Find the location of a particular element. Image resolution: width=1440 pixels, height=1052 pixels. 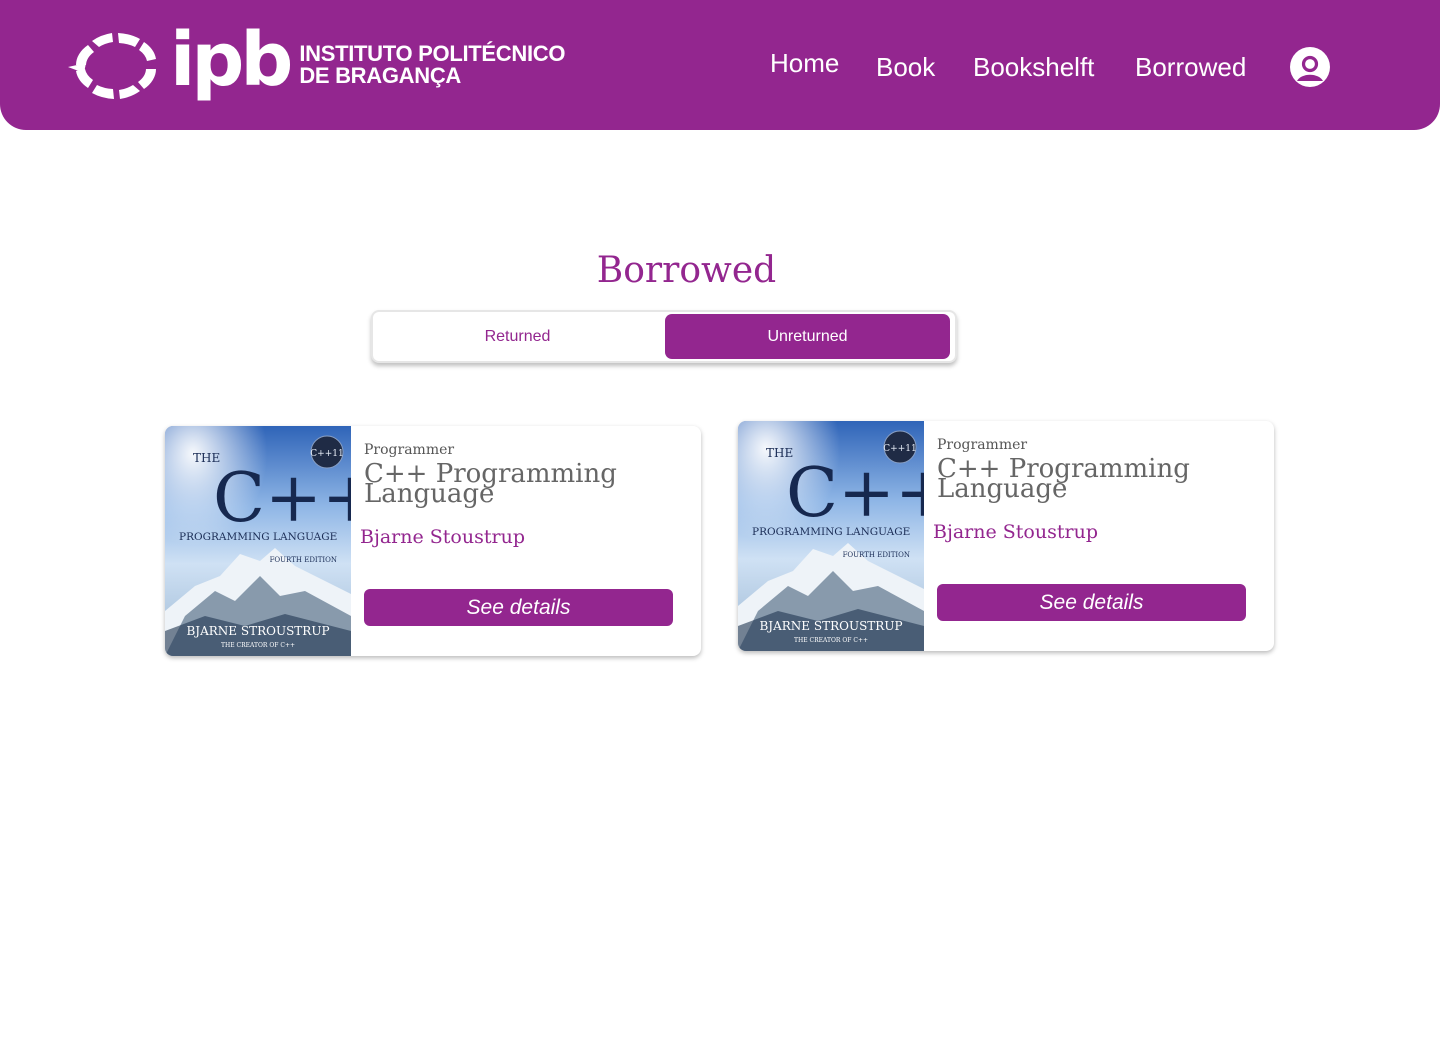

nav-book: Book is located at coordinates (905, 67).